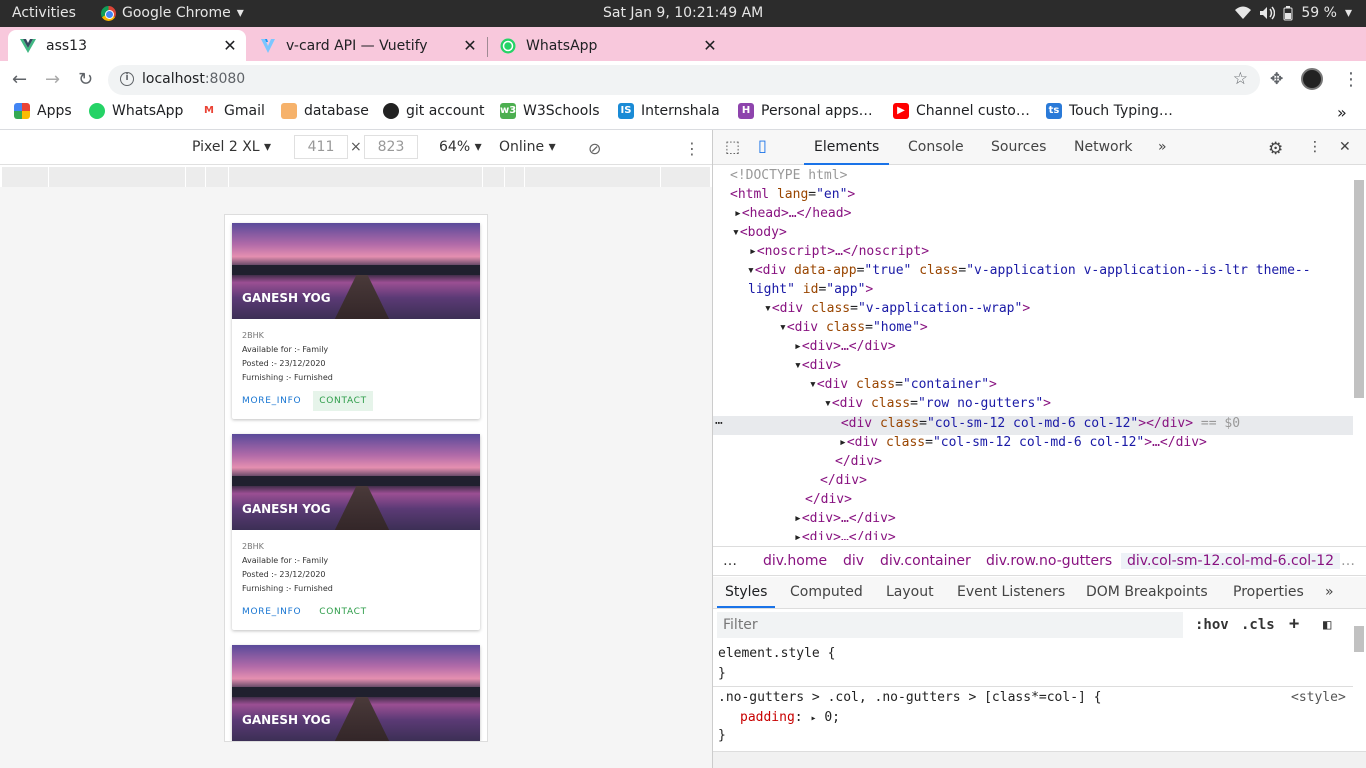 The width and height of the screenshot is (1366, 768). What do you see at coordinates (1018, 147) in the screenshot?
I see `tab-sources: Sources` at bounding box center [1018, 147].